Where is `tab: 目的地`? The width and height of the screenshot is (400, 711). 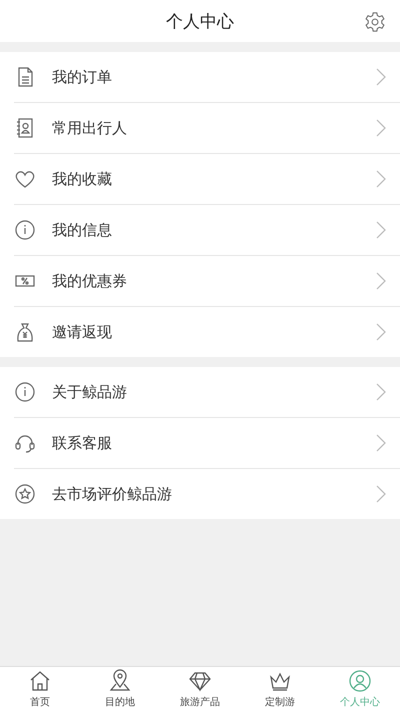 tab: 目的地 is located at coordinates (120, 689).